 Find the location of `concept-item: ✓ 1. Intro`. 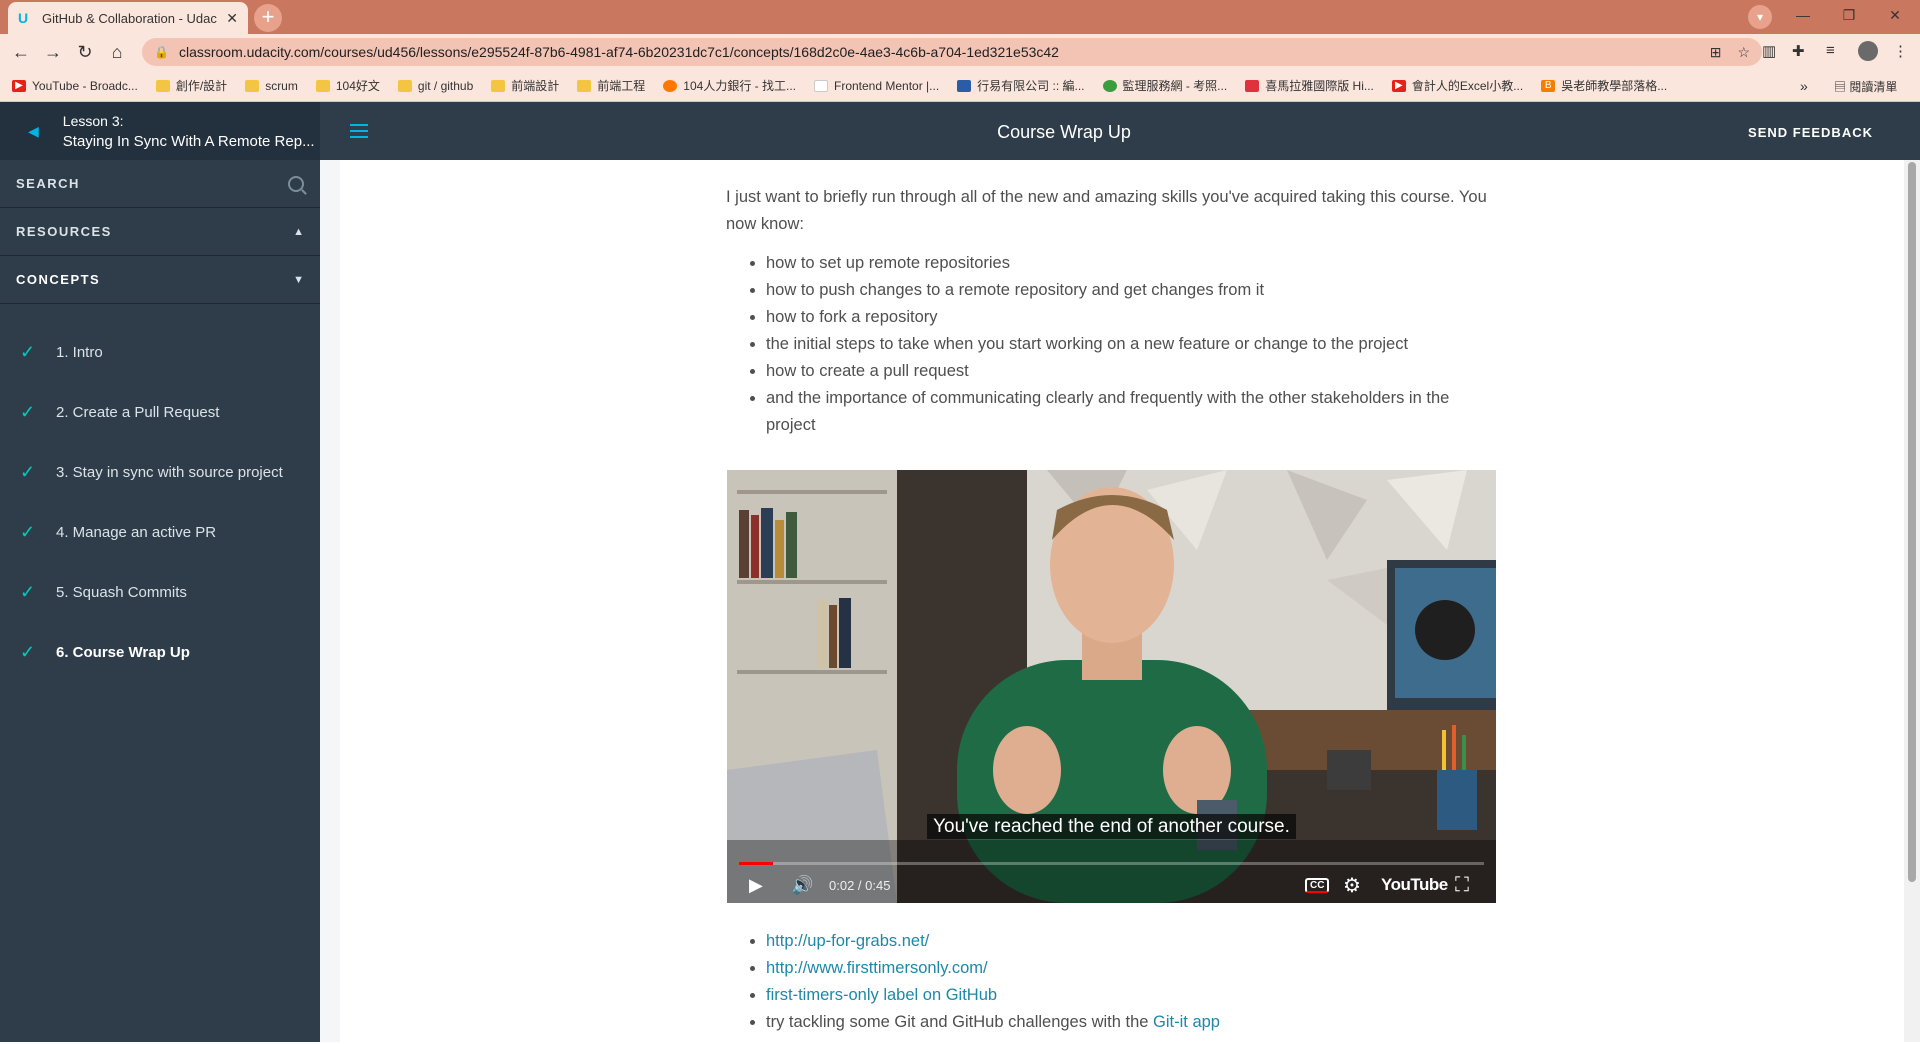

concept-item: ✓ 1. Intro is located at coordinates (160, 352).